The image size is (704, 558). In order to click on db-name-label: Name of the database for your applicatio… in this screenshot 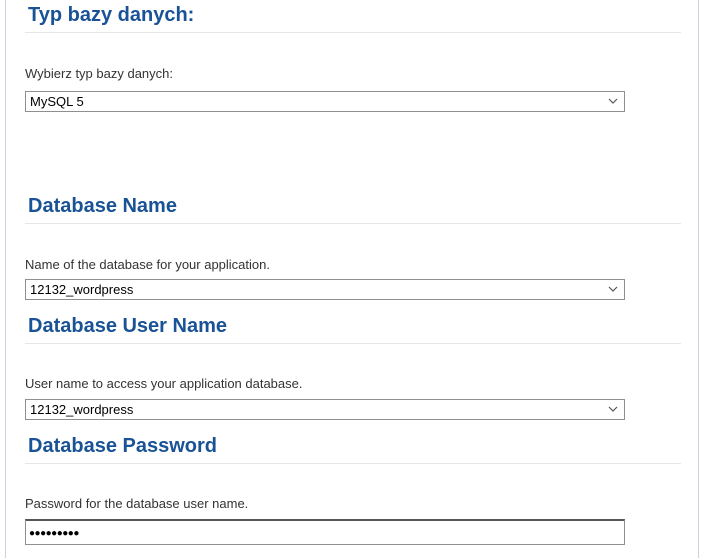, I will do `click(147, 264)`.